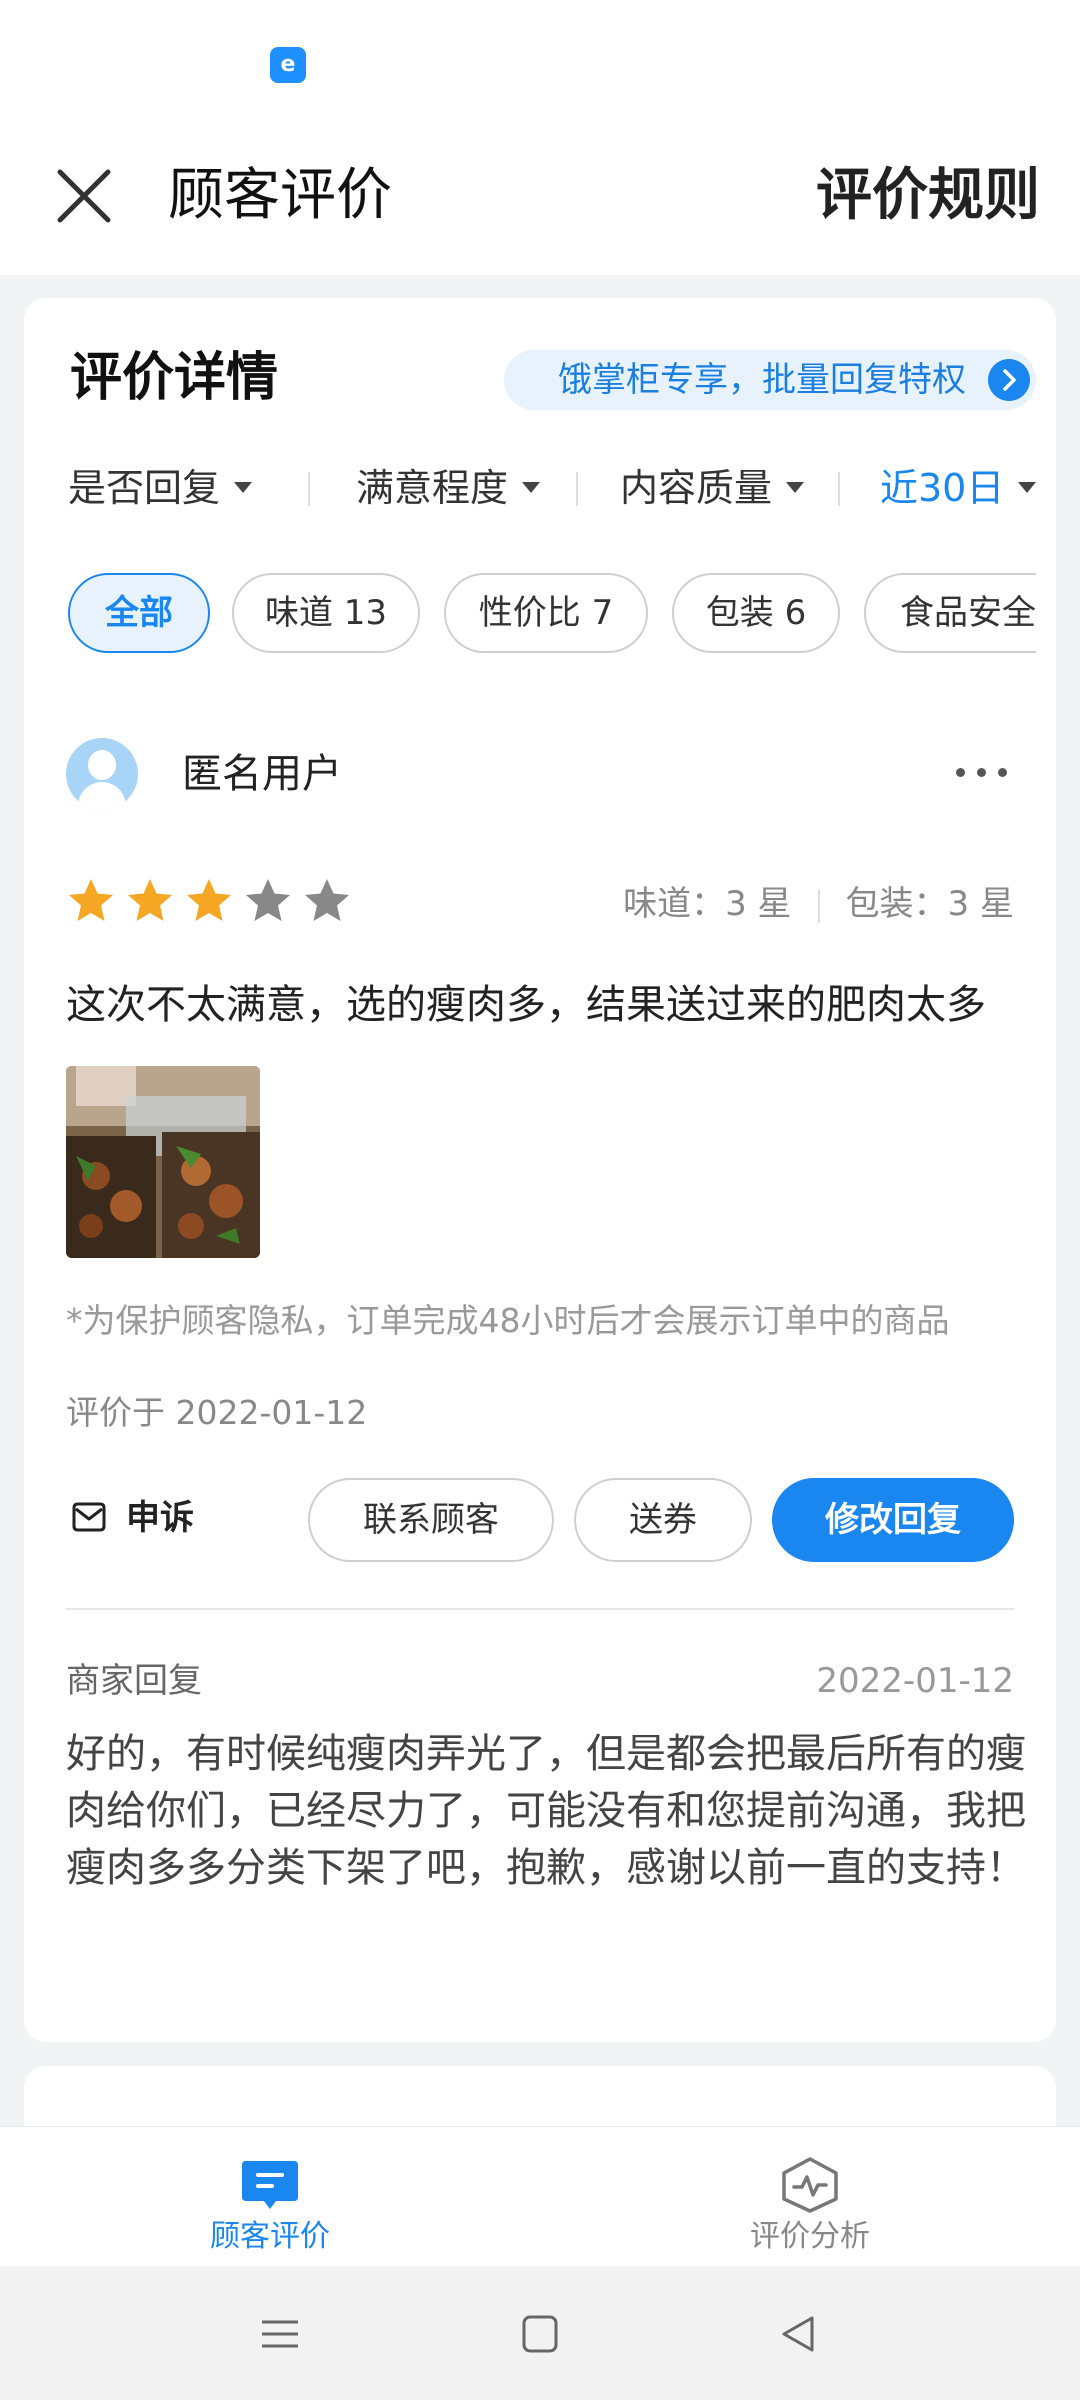  I want to click on filter-label: 满意程度, so click(432, 488).